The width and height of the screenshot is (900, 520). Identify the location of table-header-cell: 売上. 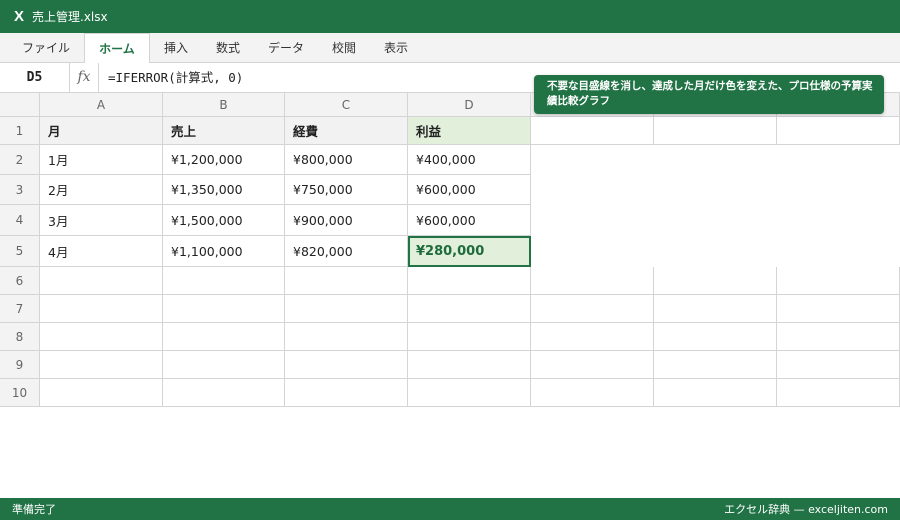
(224, 131).